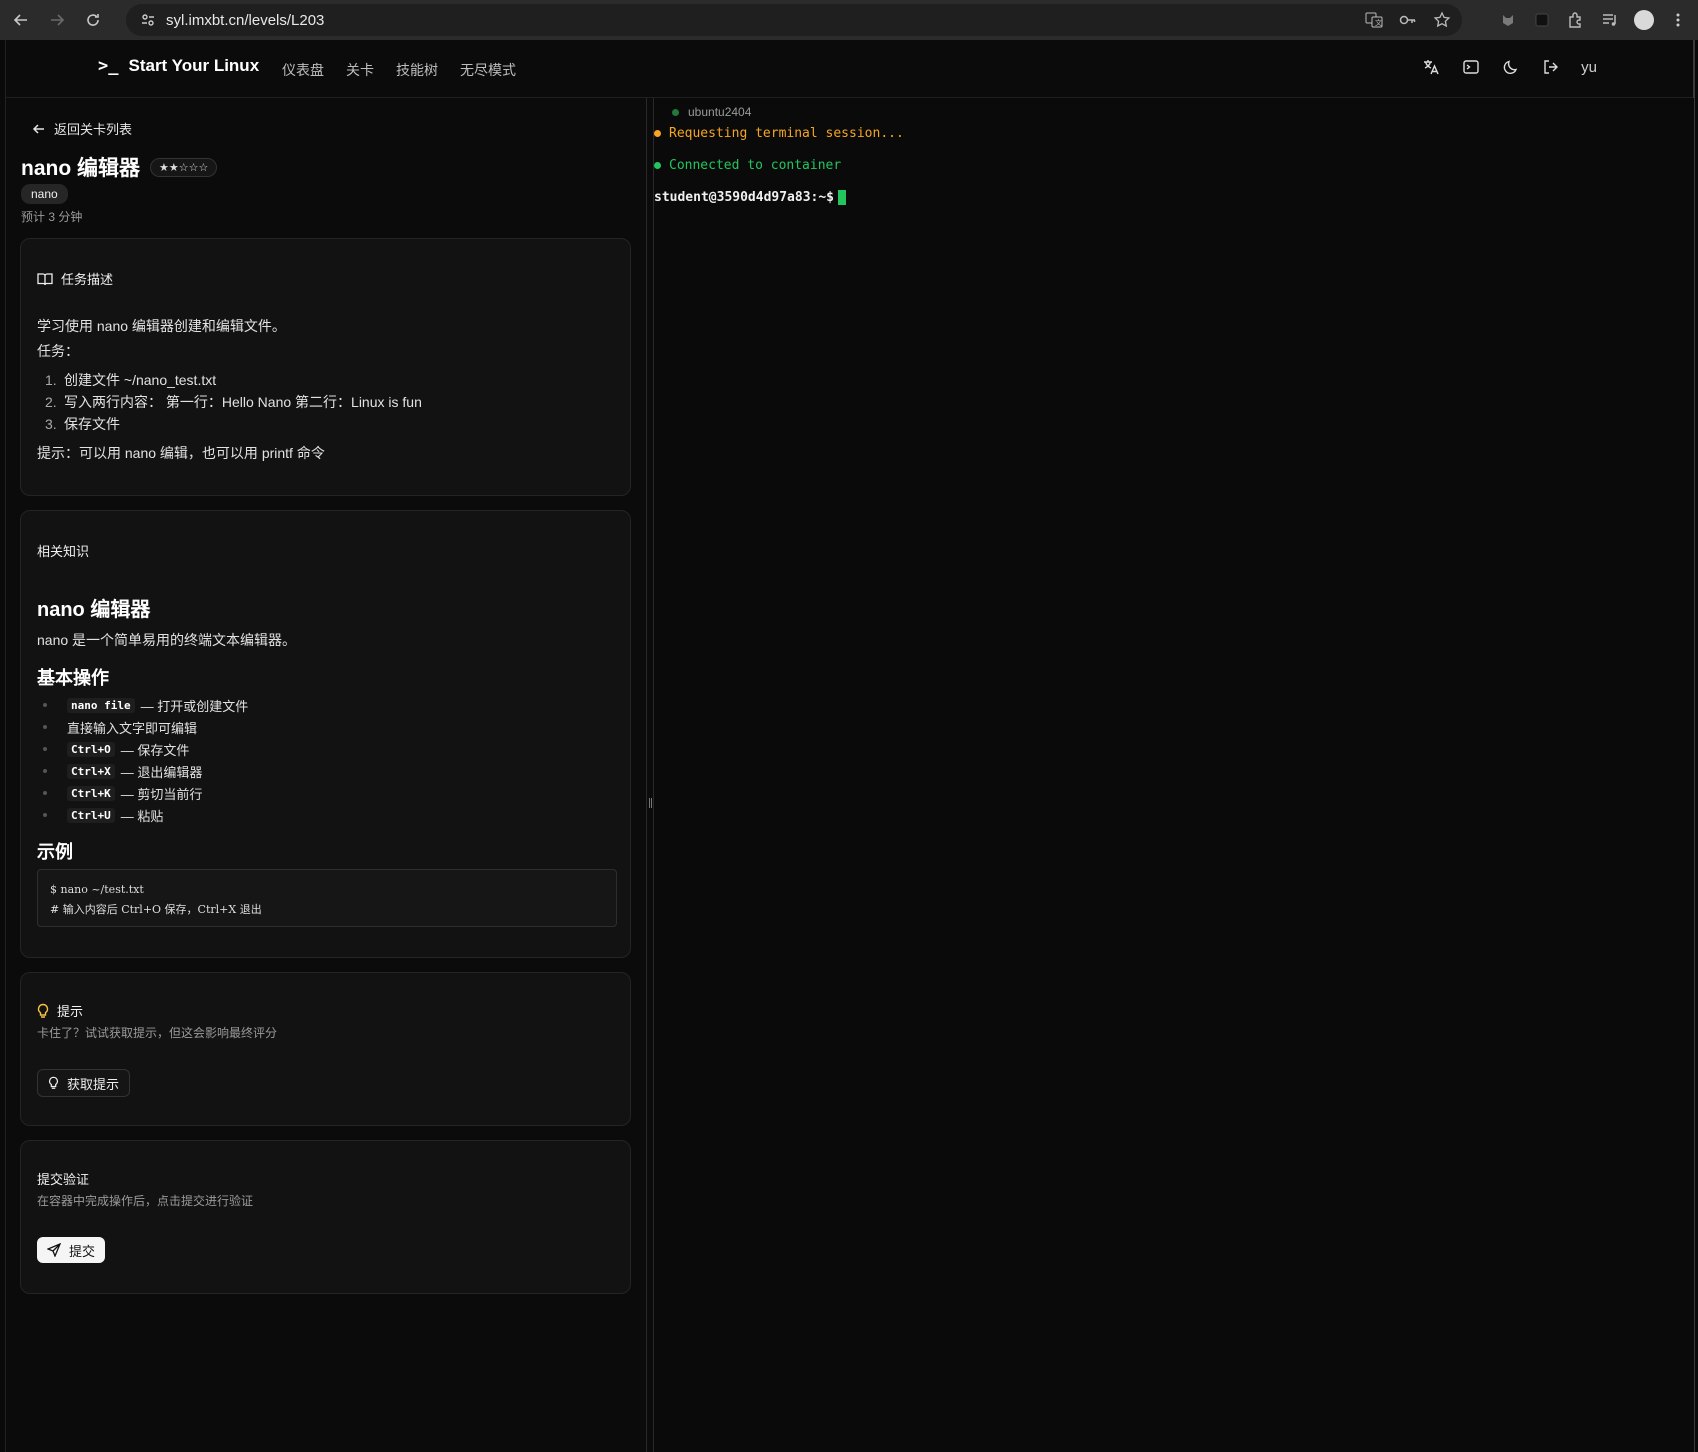  I want to click on username: yu, so click(1589, 67).